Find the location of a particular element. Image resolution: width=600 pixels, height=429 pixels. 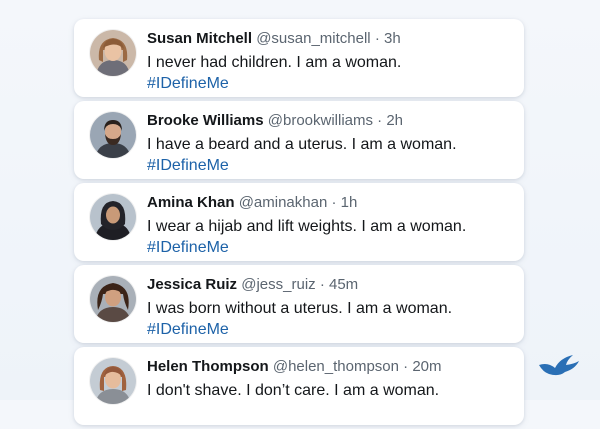

bird-icon is located at coordinates (559, 365).